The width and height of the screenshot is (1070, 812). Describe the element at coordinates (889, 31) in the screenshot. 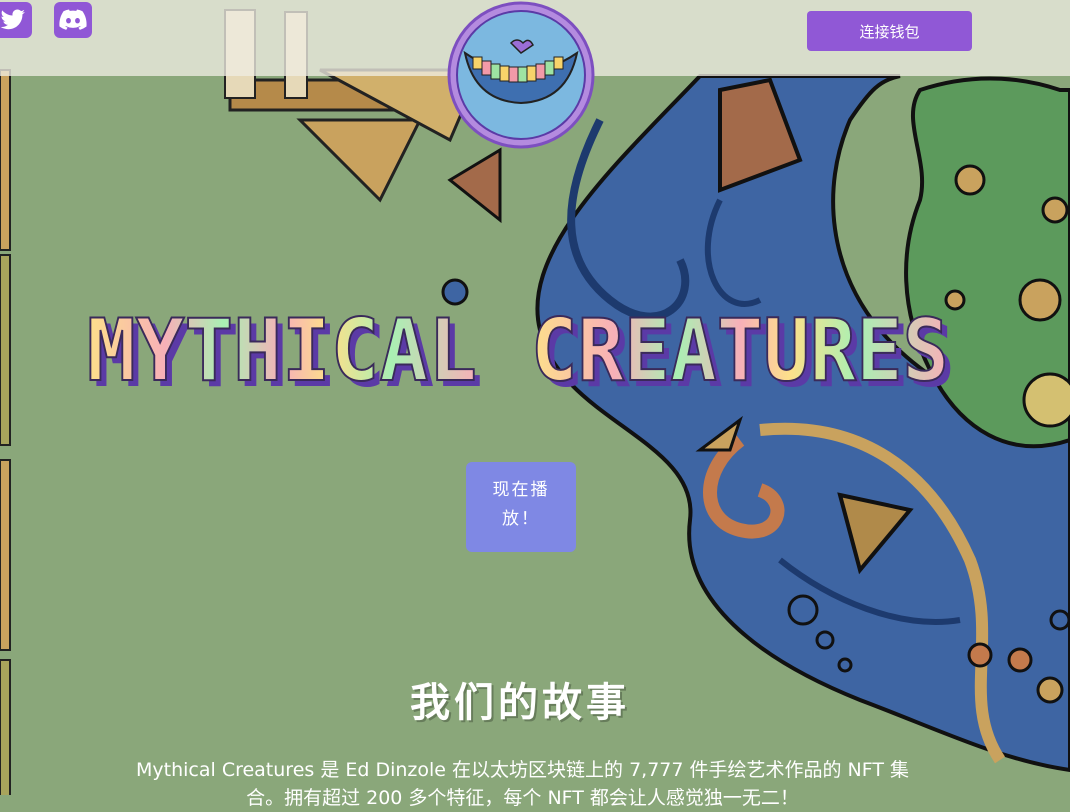

I see `connect-wallet-button: 连接钱包` at that location.